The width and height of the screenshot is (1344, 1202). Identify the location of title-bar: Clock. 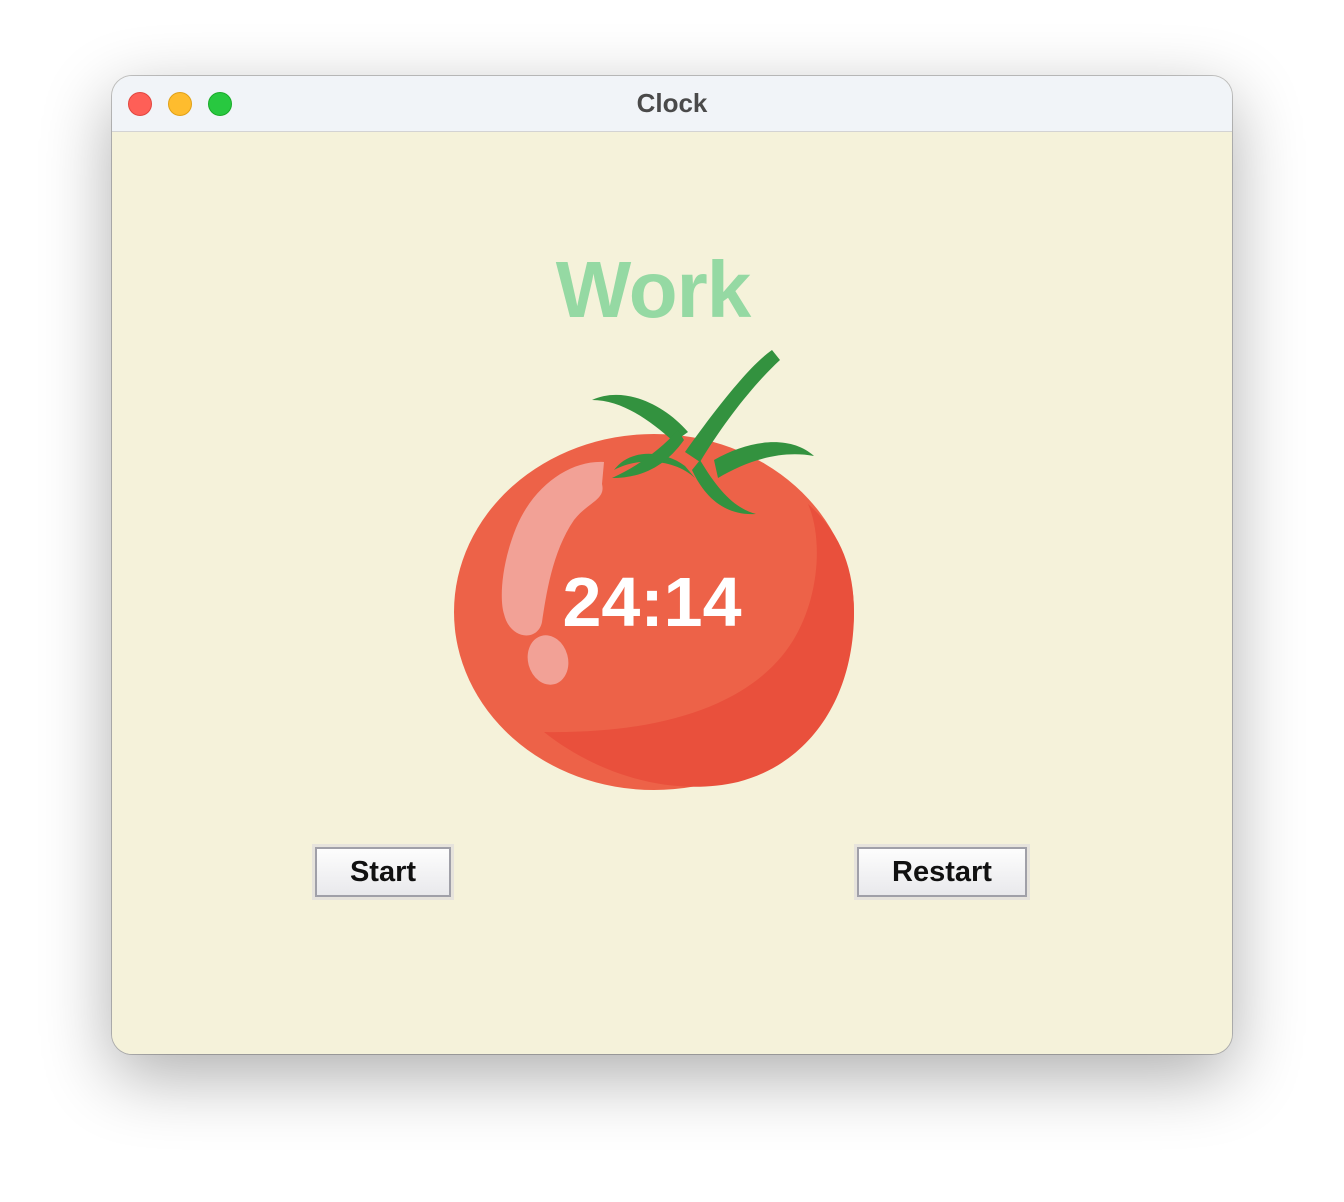
(672, 104).